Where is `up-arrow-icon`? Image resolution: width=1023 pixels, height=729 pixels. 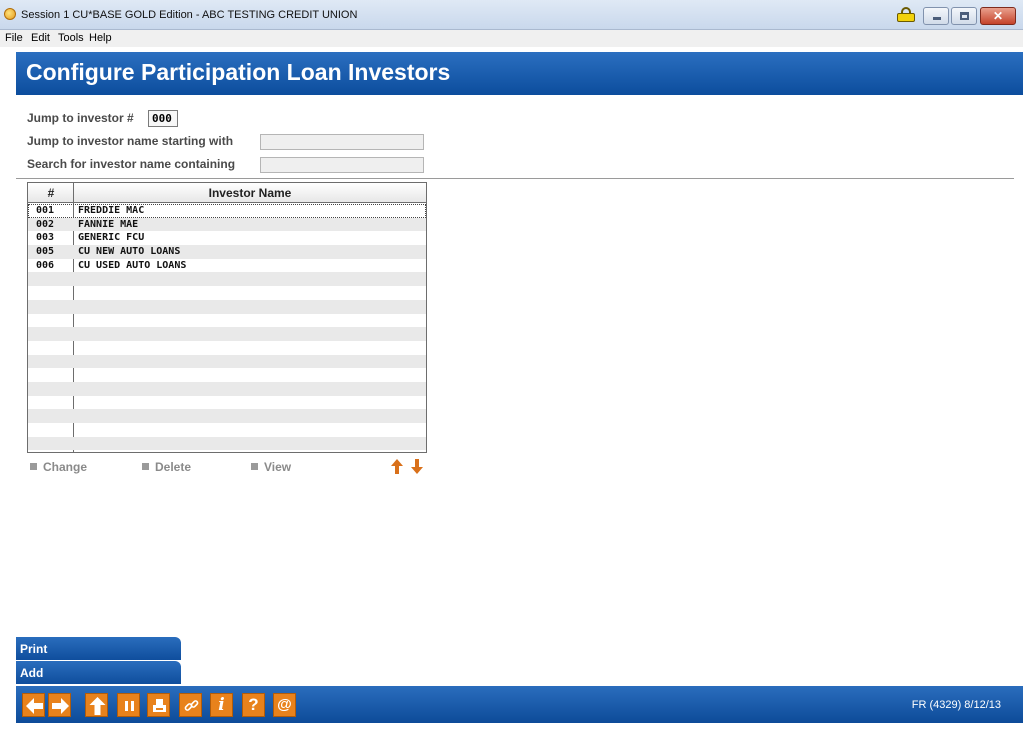 up-arrow-icon is located at coordinates (97, 706).